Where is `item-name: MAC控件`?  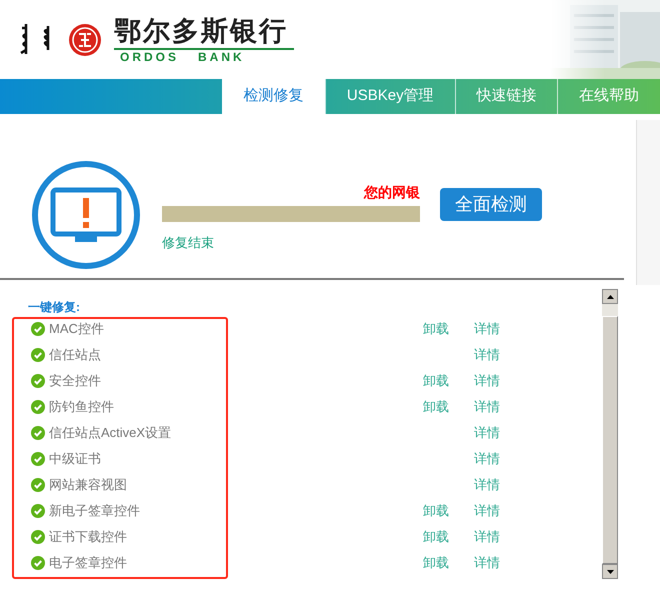
item-name: MAC控件 is located at coordinates (76, 329).